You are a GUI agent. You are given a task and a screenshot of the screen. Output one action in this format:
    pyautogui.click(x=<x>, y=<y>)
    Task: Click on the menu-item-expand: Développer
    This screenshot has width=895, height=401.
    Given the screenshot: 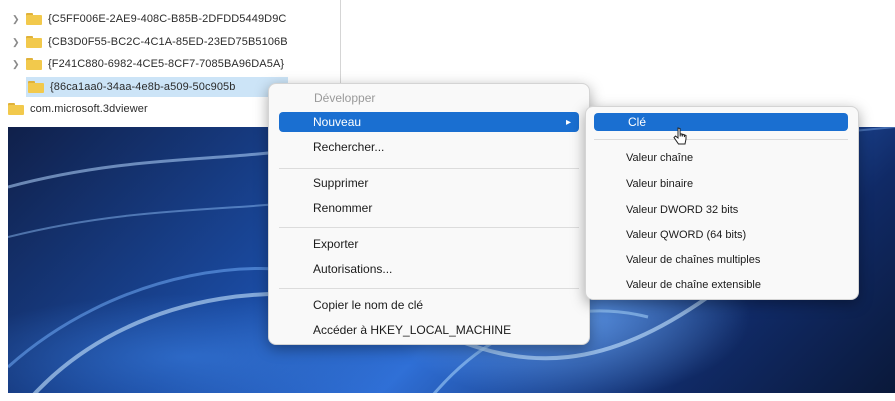 What is the action you would take?
    pyautogui.click(x=429, y=98)
    